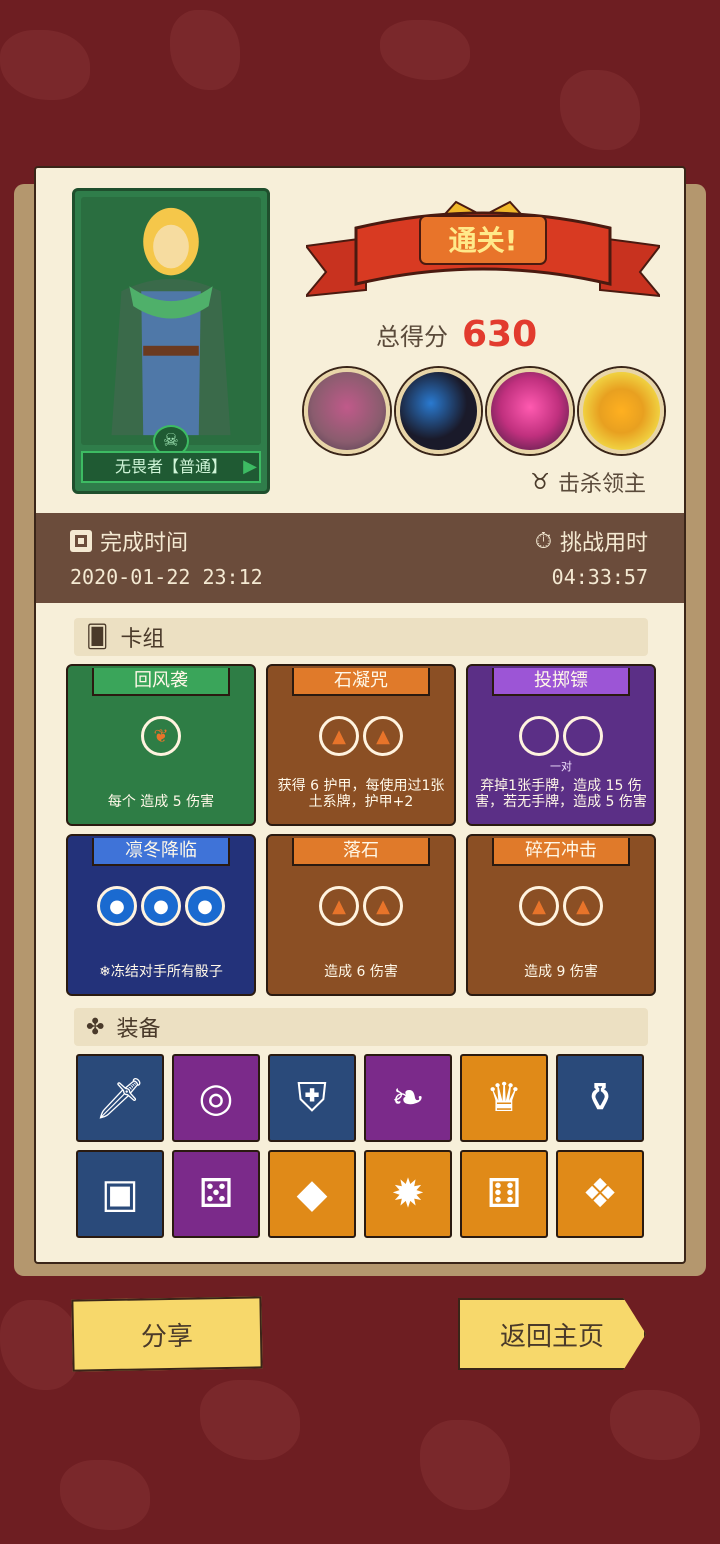 The height and width of the screenshot is (1544, 720). I want to click on card-title: 回风袭, so click(161, 682).